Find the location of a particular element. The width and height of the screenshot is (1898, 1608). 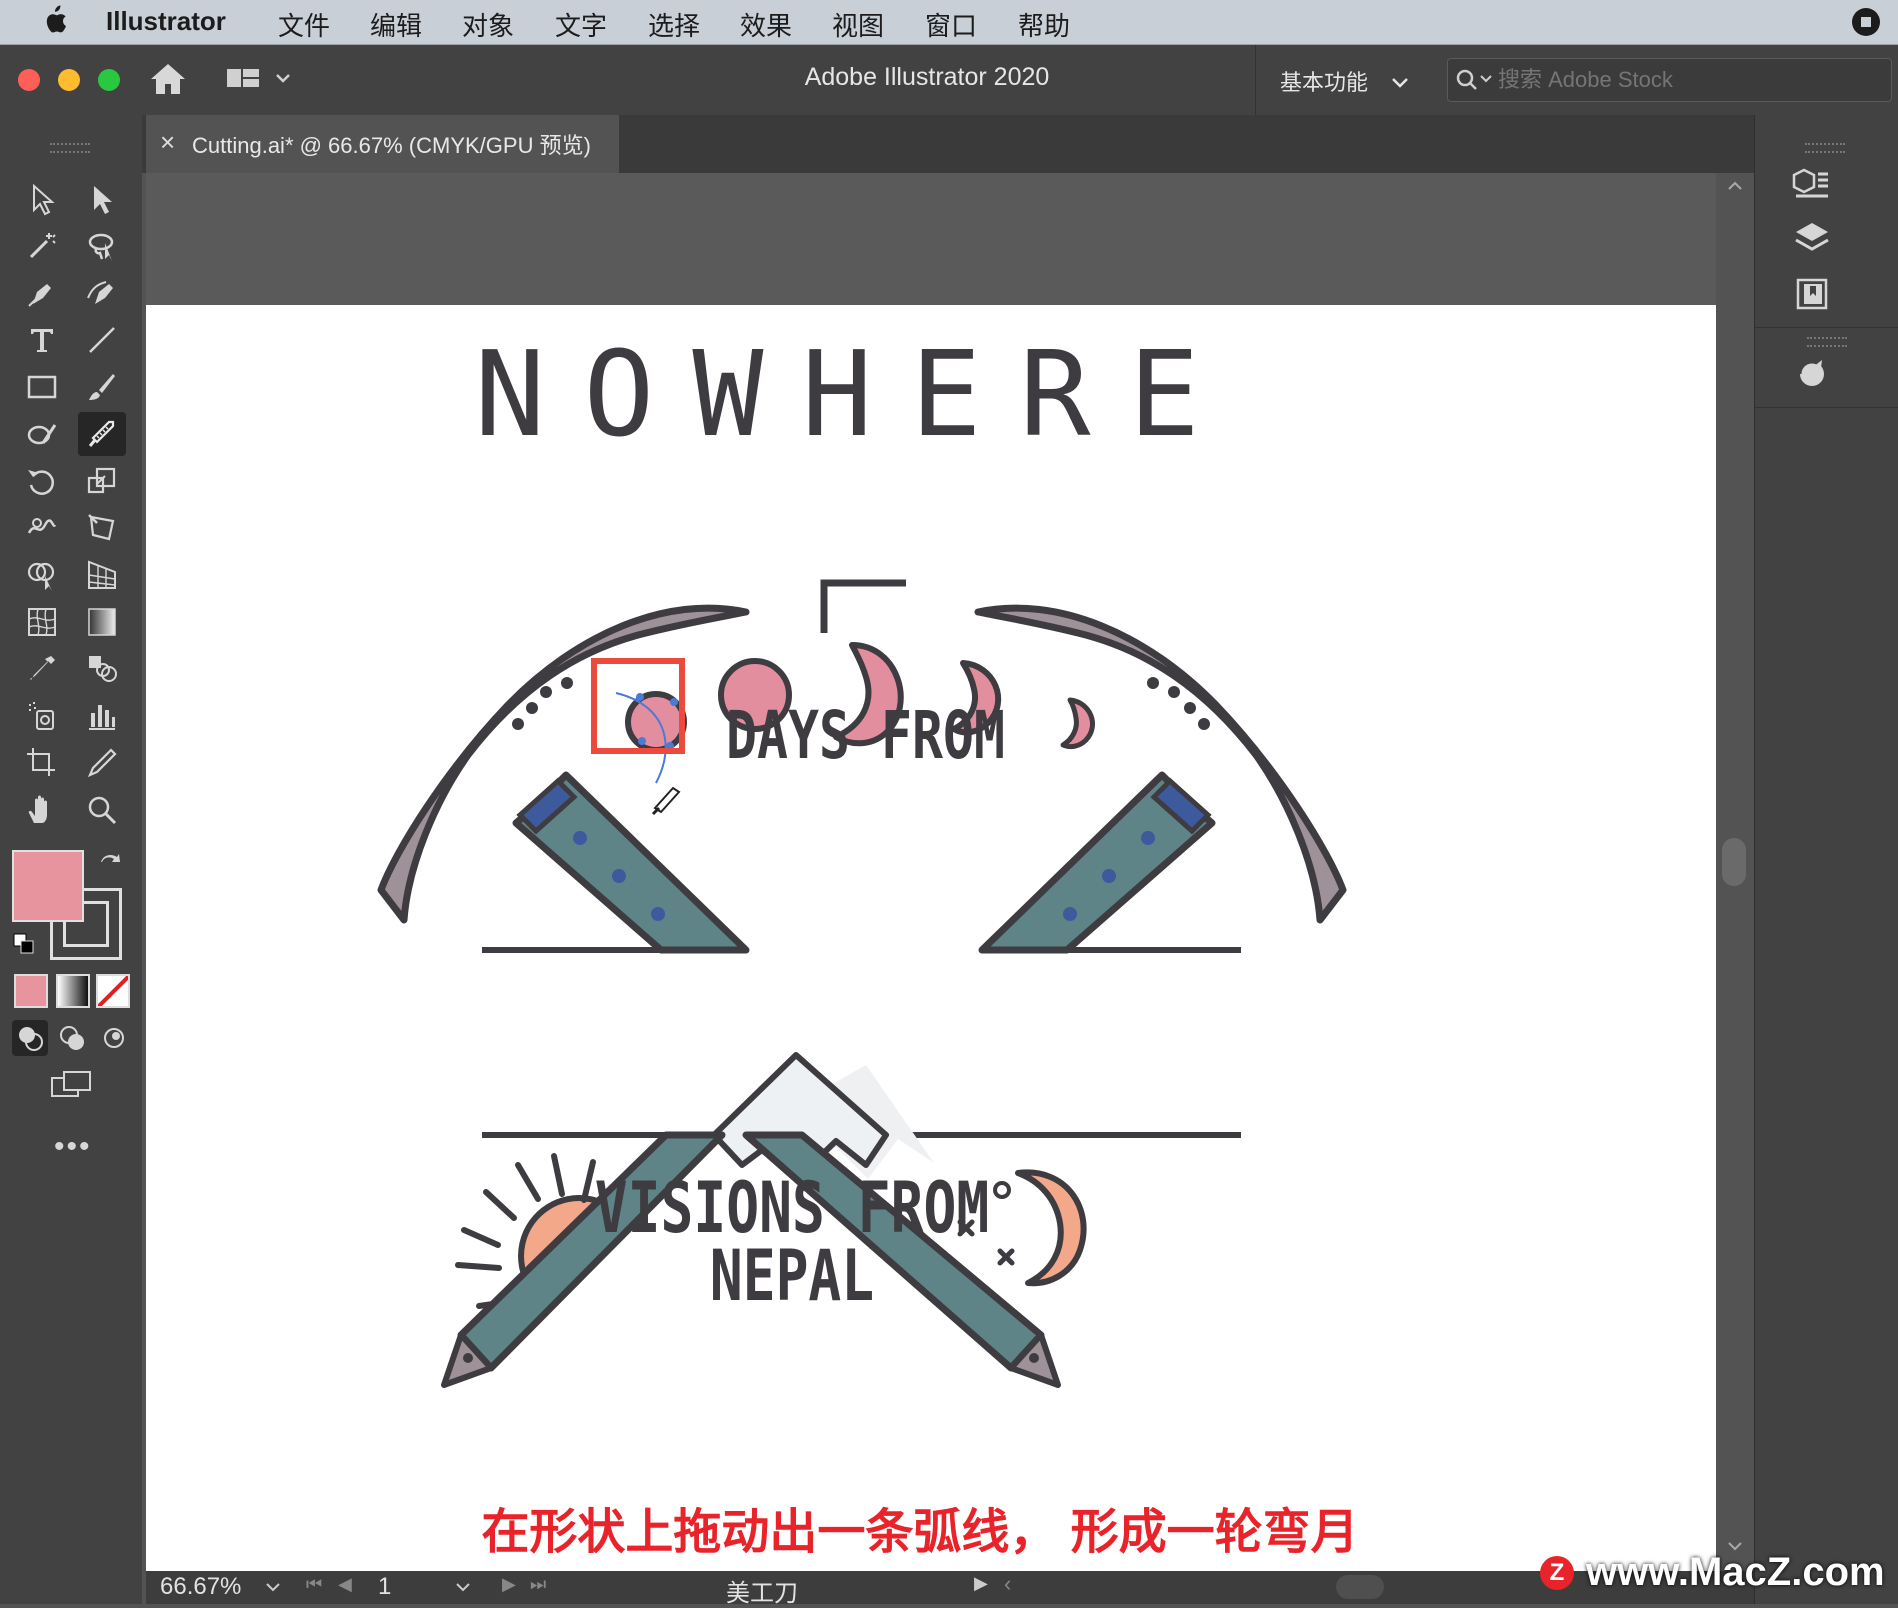

stock-search-field is located at coordinates (1669, 80).